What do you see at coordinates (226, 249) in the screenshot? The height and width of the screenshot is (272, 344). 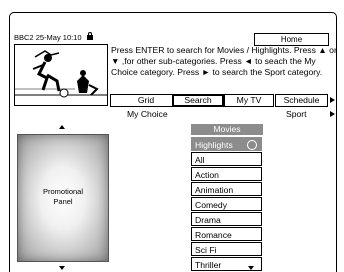 I see `list-item: Sci Fi` at bounding box center [226, 249].